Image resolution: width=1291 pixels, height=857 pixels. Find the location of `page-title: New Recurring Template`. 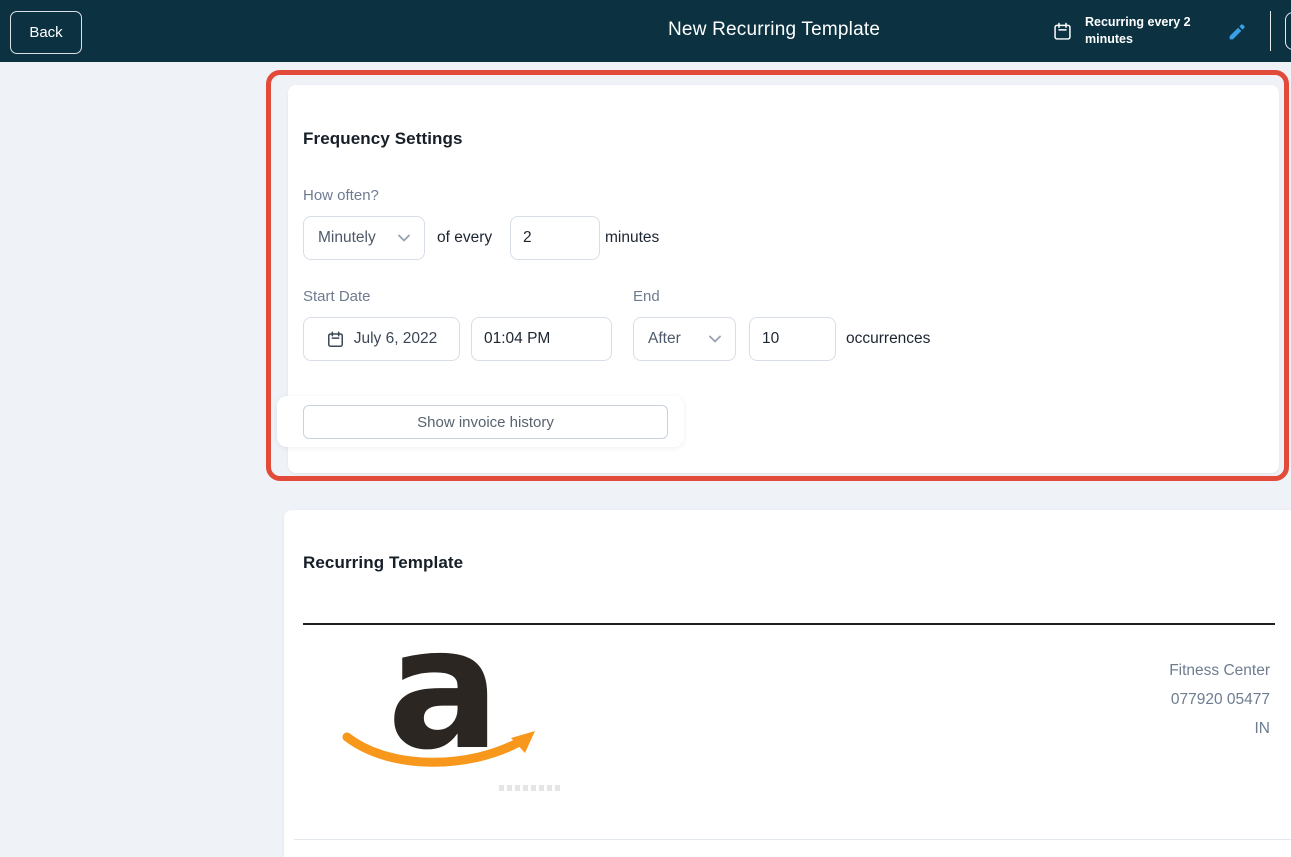

page-title: New Recurring Template is located at coordinates (774, 29).